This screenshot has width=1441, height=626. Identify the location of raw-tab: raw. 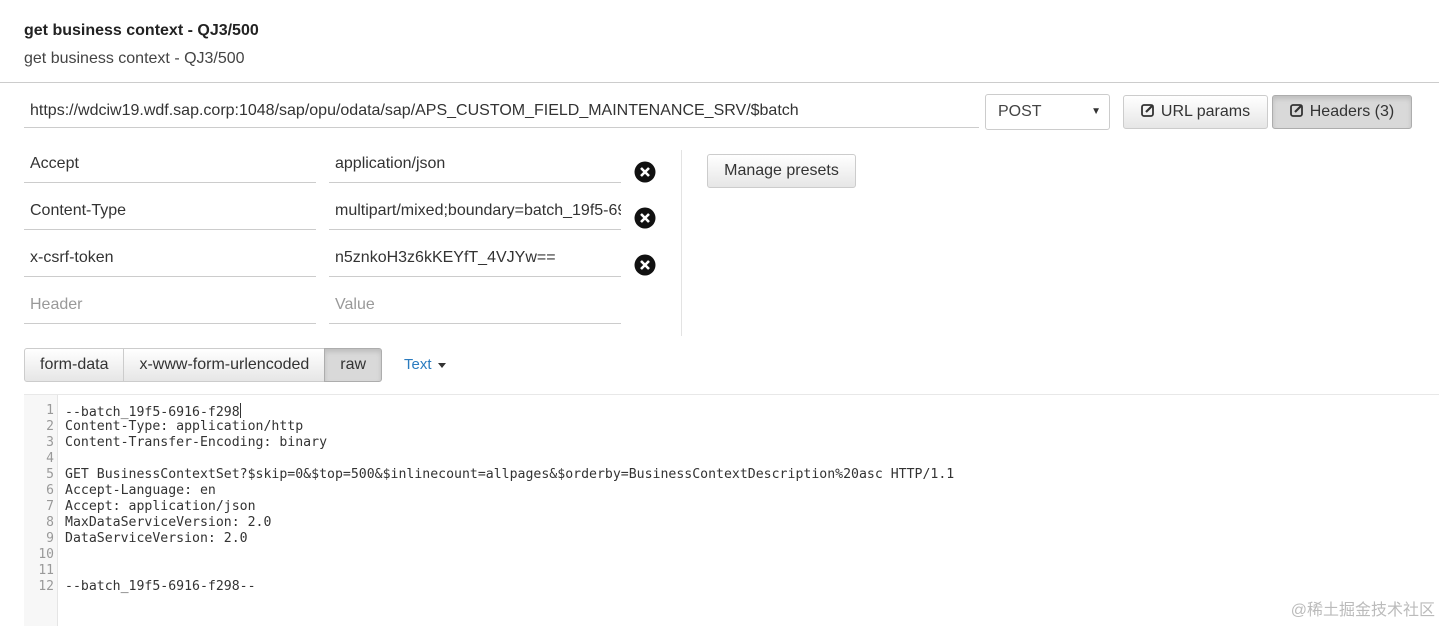
(353, 365).